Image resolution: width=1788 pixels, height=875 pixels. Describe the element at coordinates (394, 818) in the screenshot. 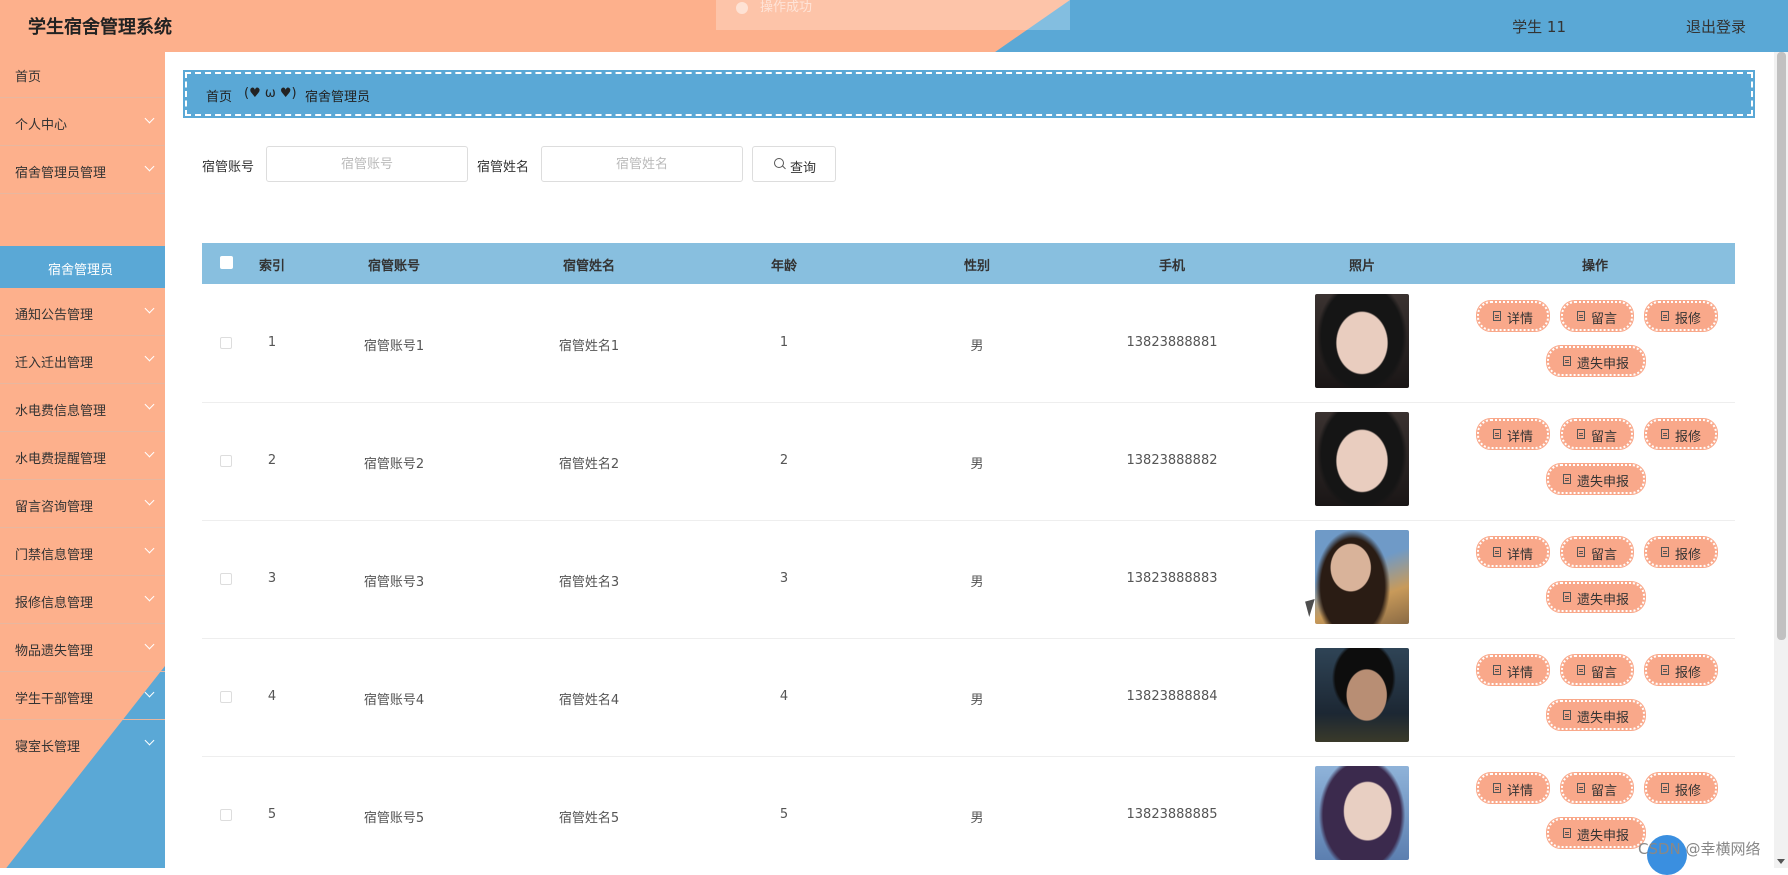

I see `cell-account: 宿管账号5` at that location.